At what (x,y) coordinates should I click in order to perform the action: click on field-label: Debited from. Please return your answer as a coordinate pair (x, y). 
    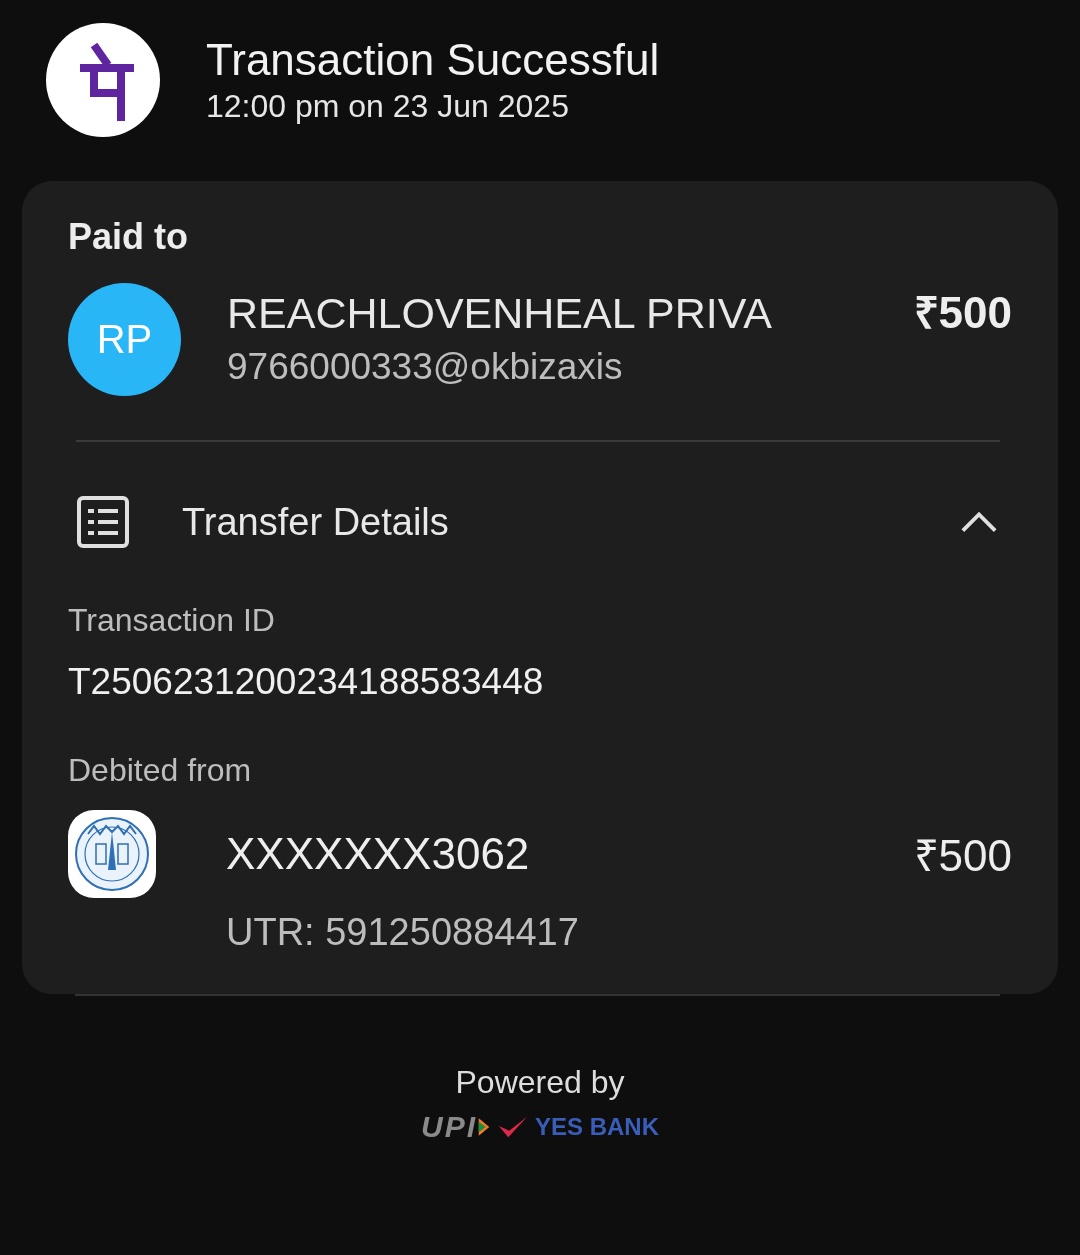
    Looking at the image, I should click on (160, 770).